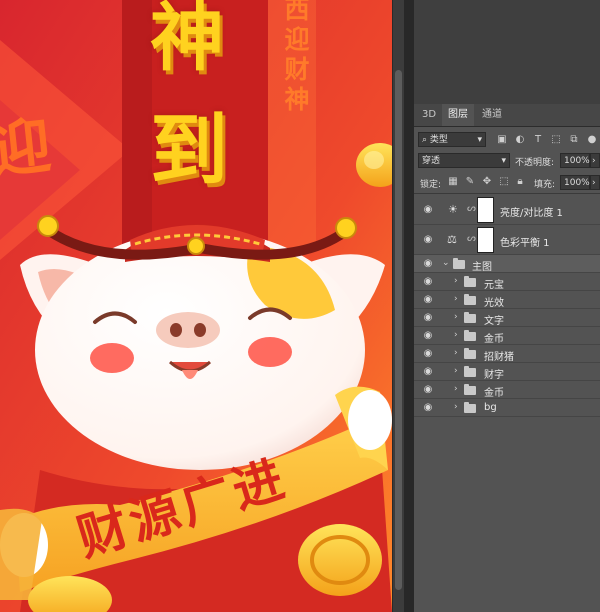  What do you see at coordinates (575, 160) in the screenshot?
I see `opacity-input: 100%` at bounding box center [575, 160].